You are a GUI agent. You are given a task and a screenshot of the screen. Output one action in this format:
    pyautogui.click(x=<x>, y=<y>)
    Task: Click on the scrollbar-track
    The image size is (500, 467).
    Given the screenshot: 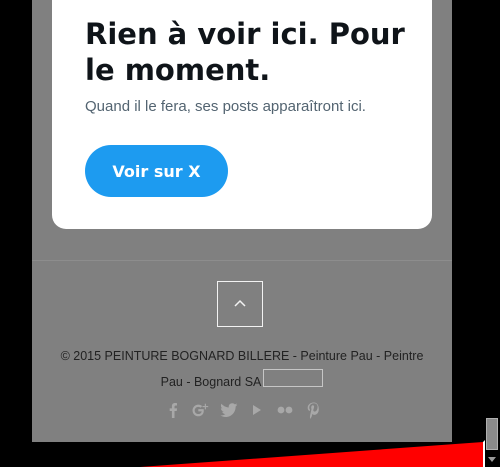 What is the action you would take?
    pyautogui.click(x=491, y=233)
    